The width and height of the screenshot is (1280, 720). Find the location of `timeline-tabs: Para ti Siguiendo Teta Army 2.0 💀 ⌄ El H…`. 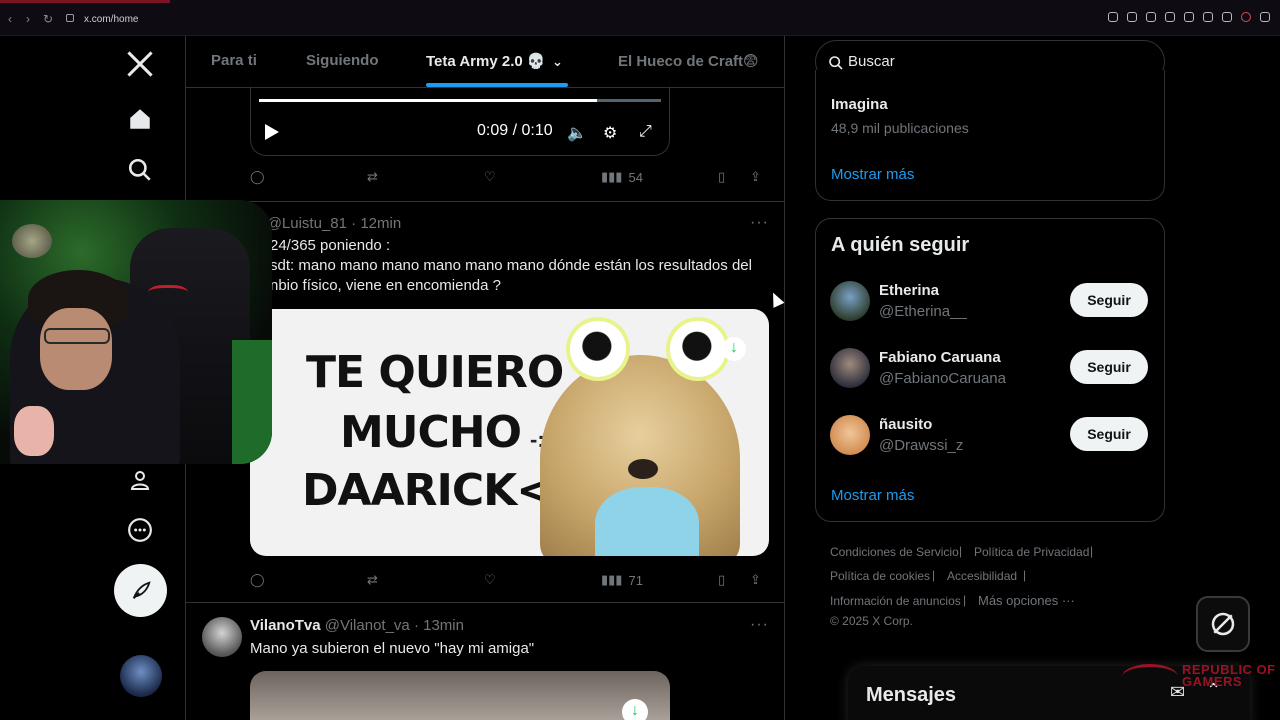

timeline-tabs: Para ti Siguiendo Teta Army 2.0 💀 ⌄ El H… is located at coordinates (485, 62).